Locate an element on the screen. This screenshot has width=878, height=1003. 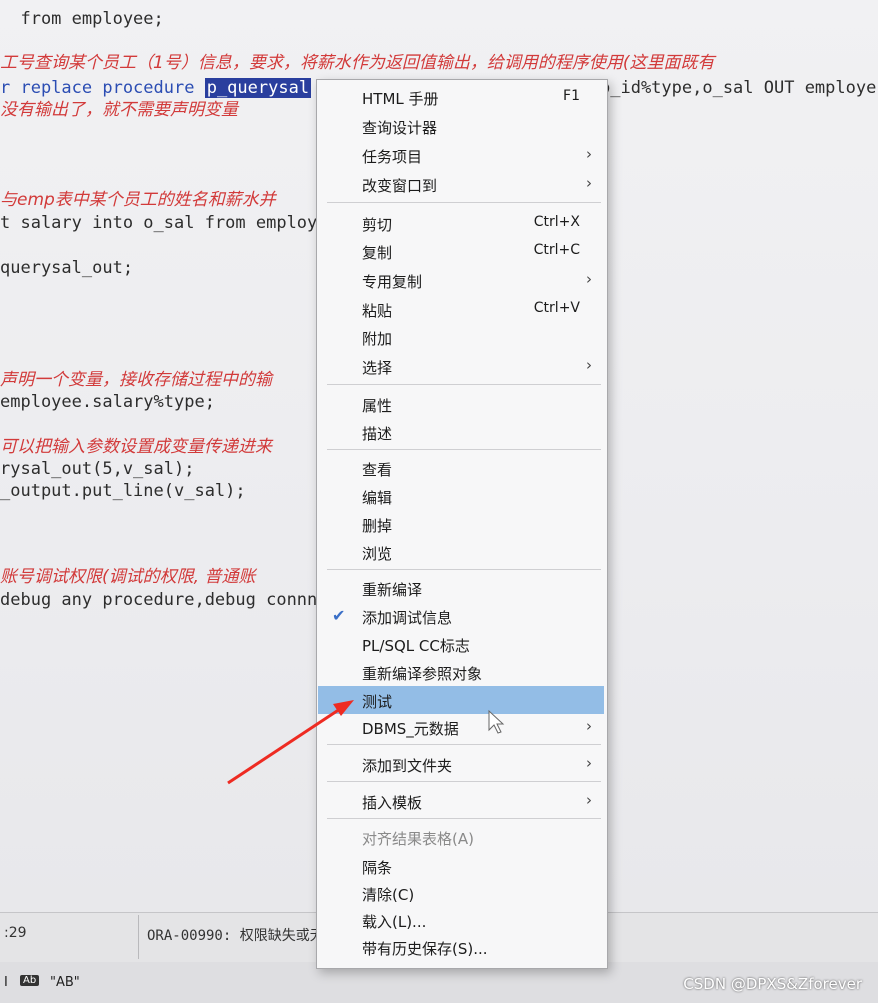
mouse-cursor-icon is located at coordinates (496, 721).